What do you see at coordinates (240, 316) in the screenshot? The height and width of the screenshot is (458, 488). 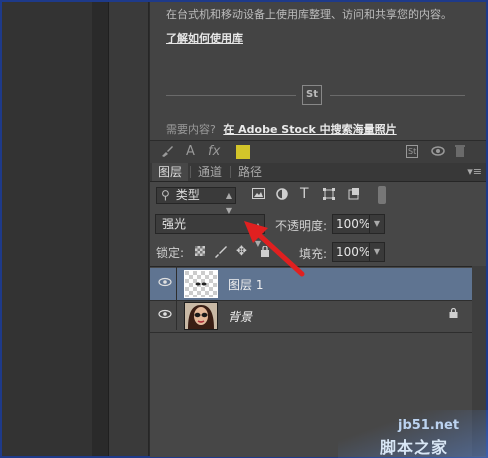 I see `layer-name: 背景` at bounding box center [240, 316].